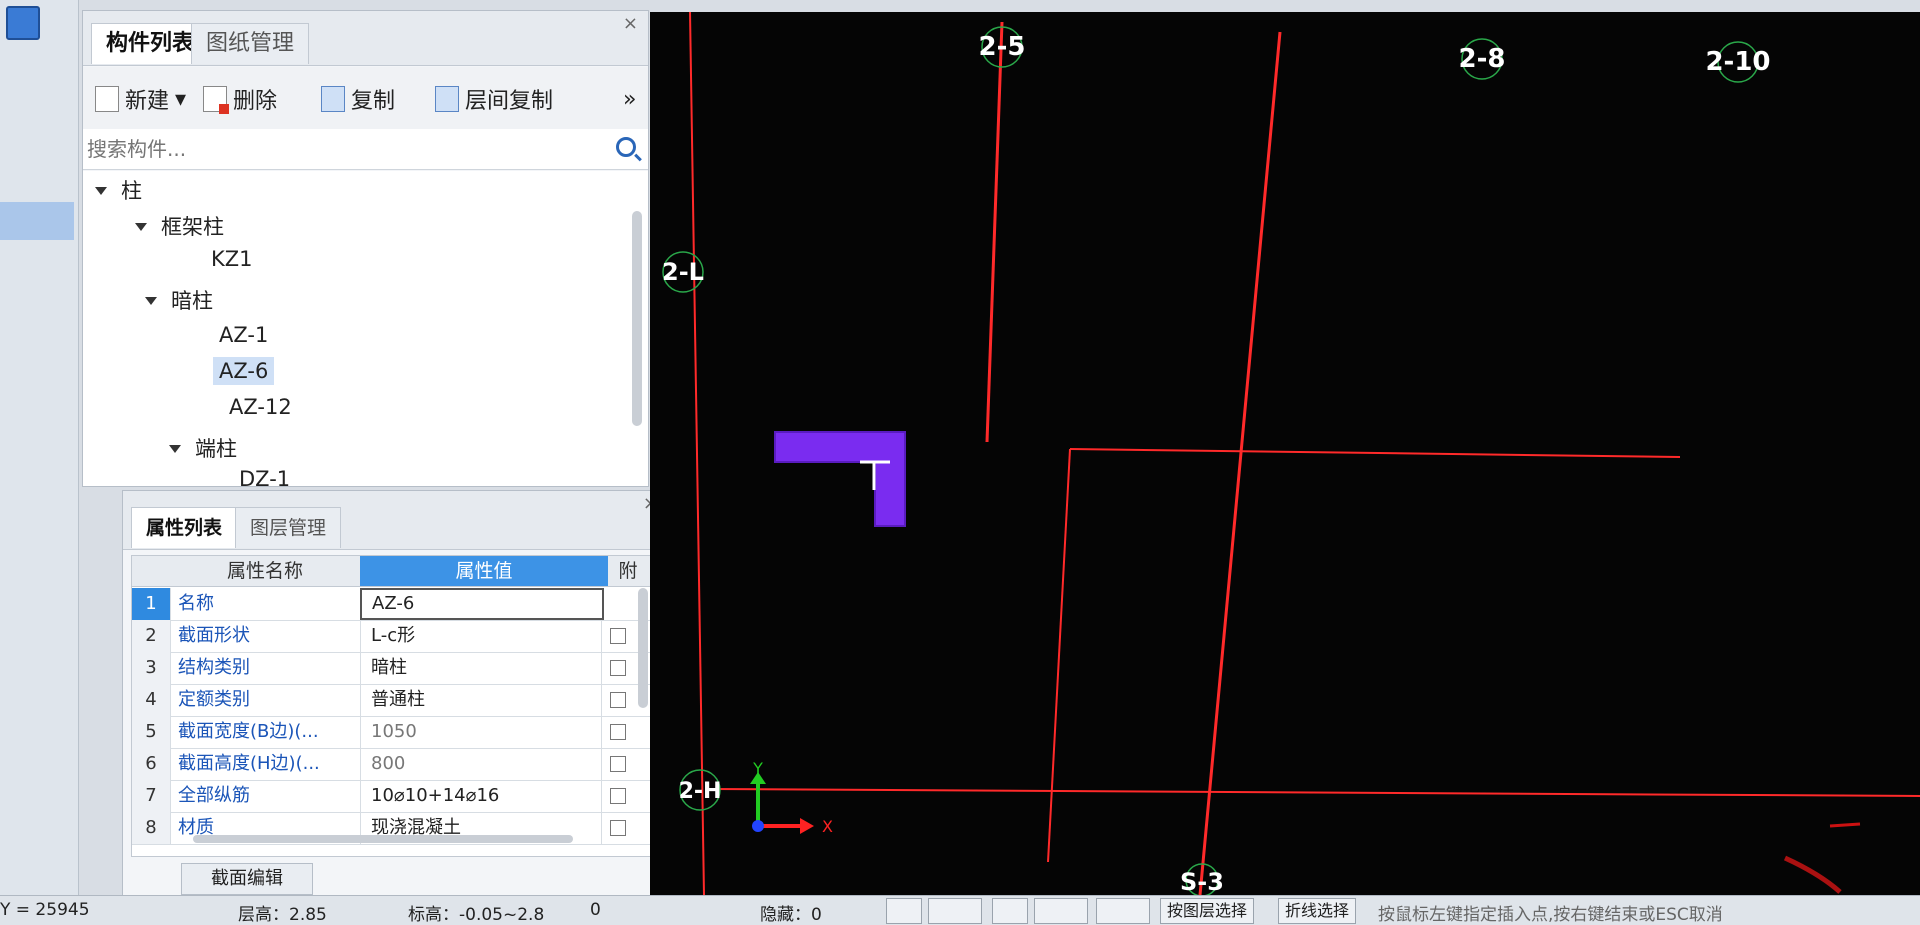 The height and width of the screenshot is (925, 1920). I want to click on property-row: 4 定额类别 普通柱, so click(392, 700).